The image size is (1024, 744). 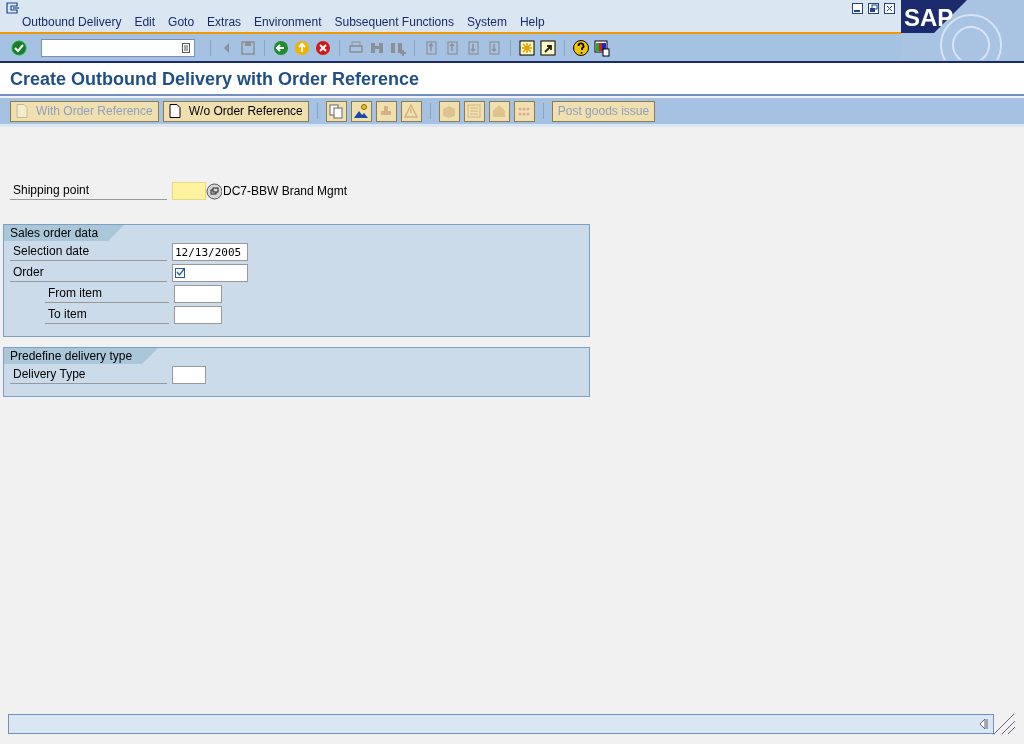 I want to click on menu-item: System, so click(x=486, y=22).